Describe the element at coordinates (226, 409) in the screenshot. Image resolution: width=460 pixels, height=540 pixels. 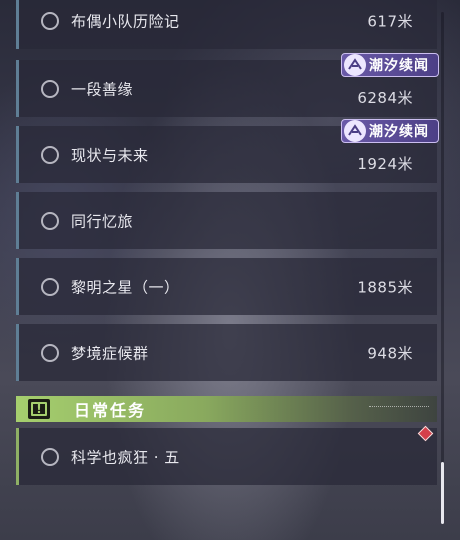
I see `daily-quests-section-header: ! 日常任务` at that location.